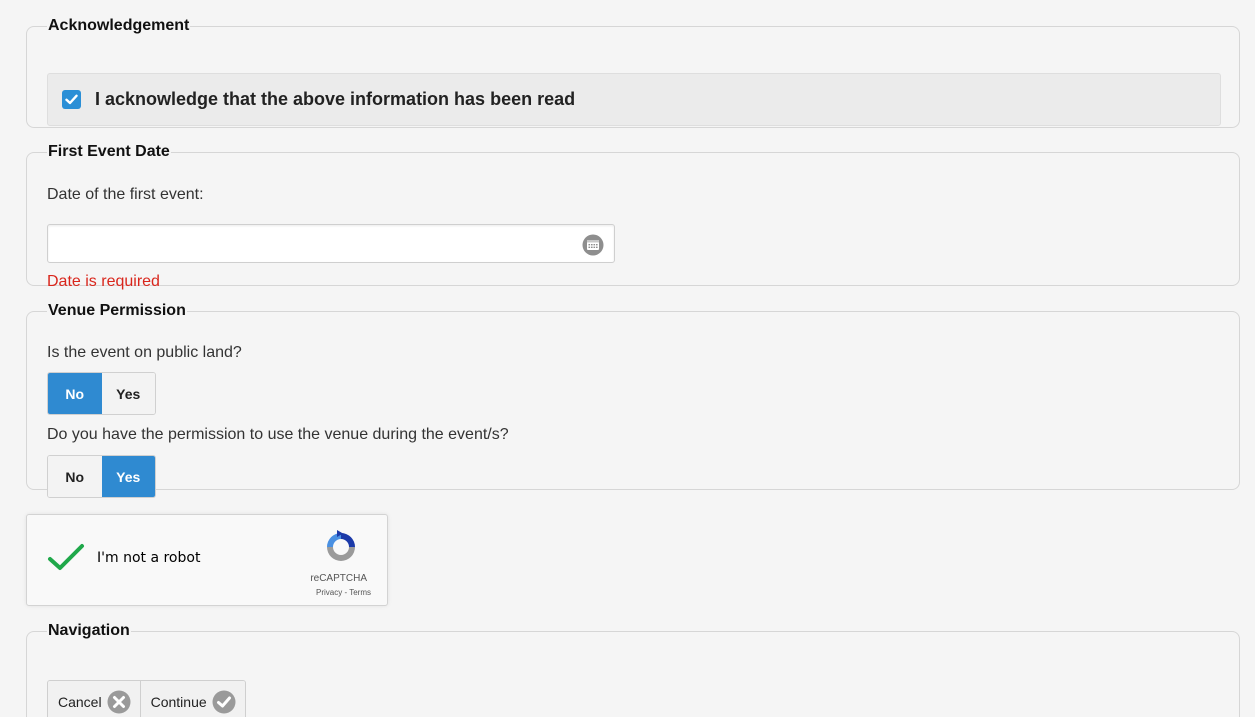 The image size is (1255, 717). I want to click on cancel-button: Cancel, so click(94, 699).